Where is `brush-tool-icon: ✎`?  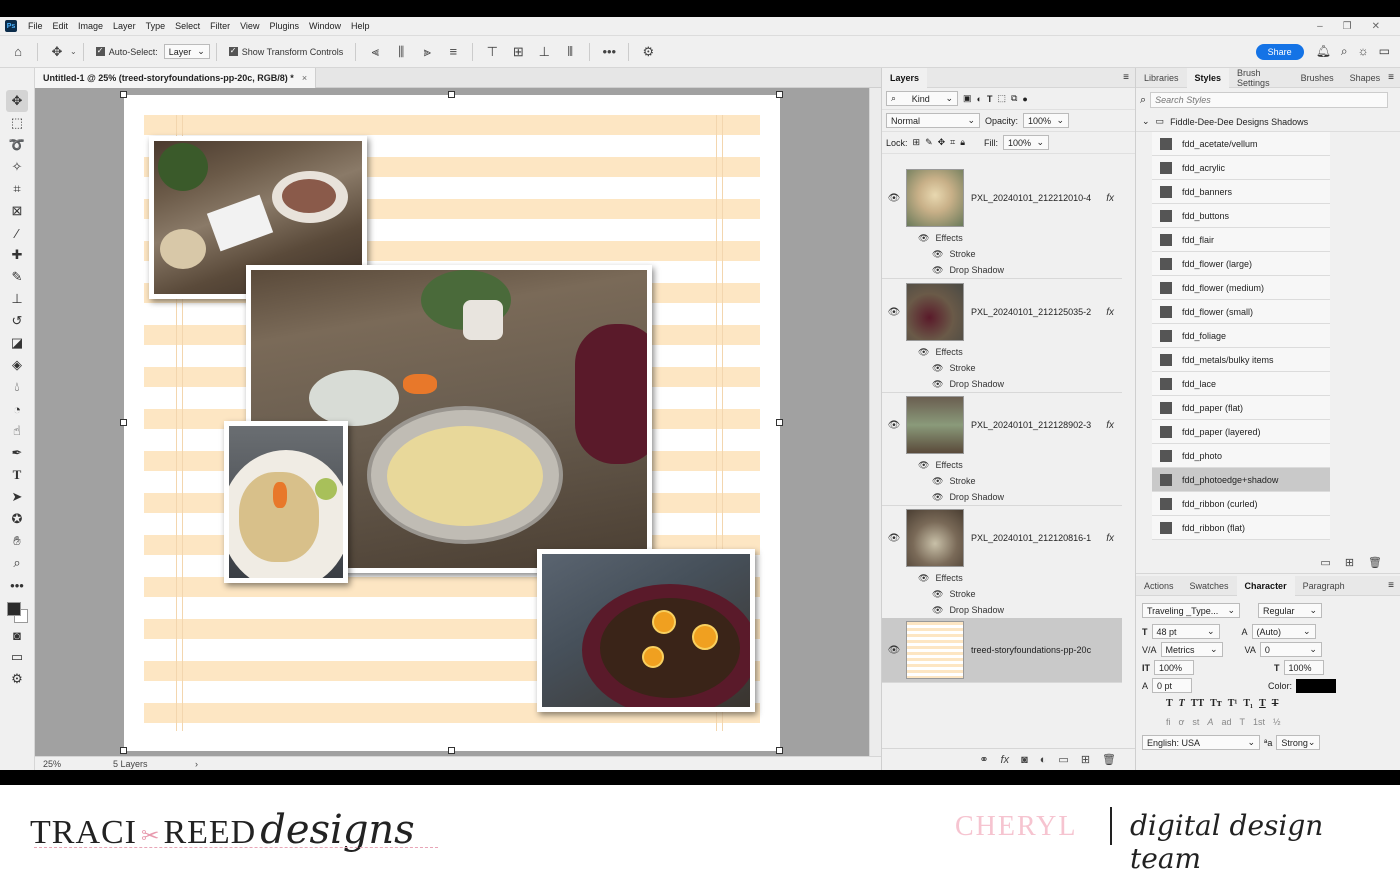
brush-tool-icon: ✎ is located at coordinates (17, 277).